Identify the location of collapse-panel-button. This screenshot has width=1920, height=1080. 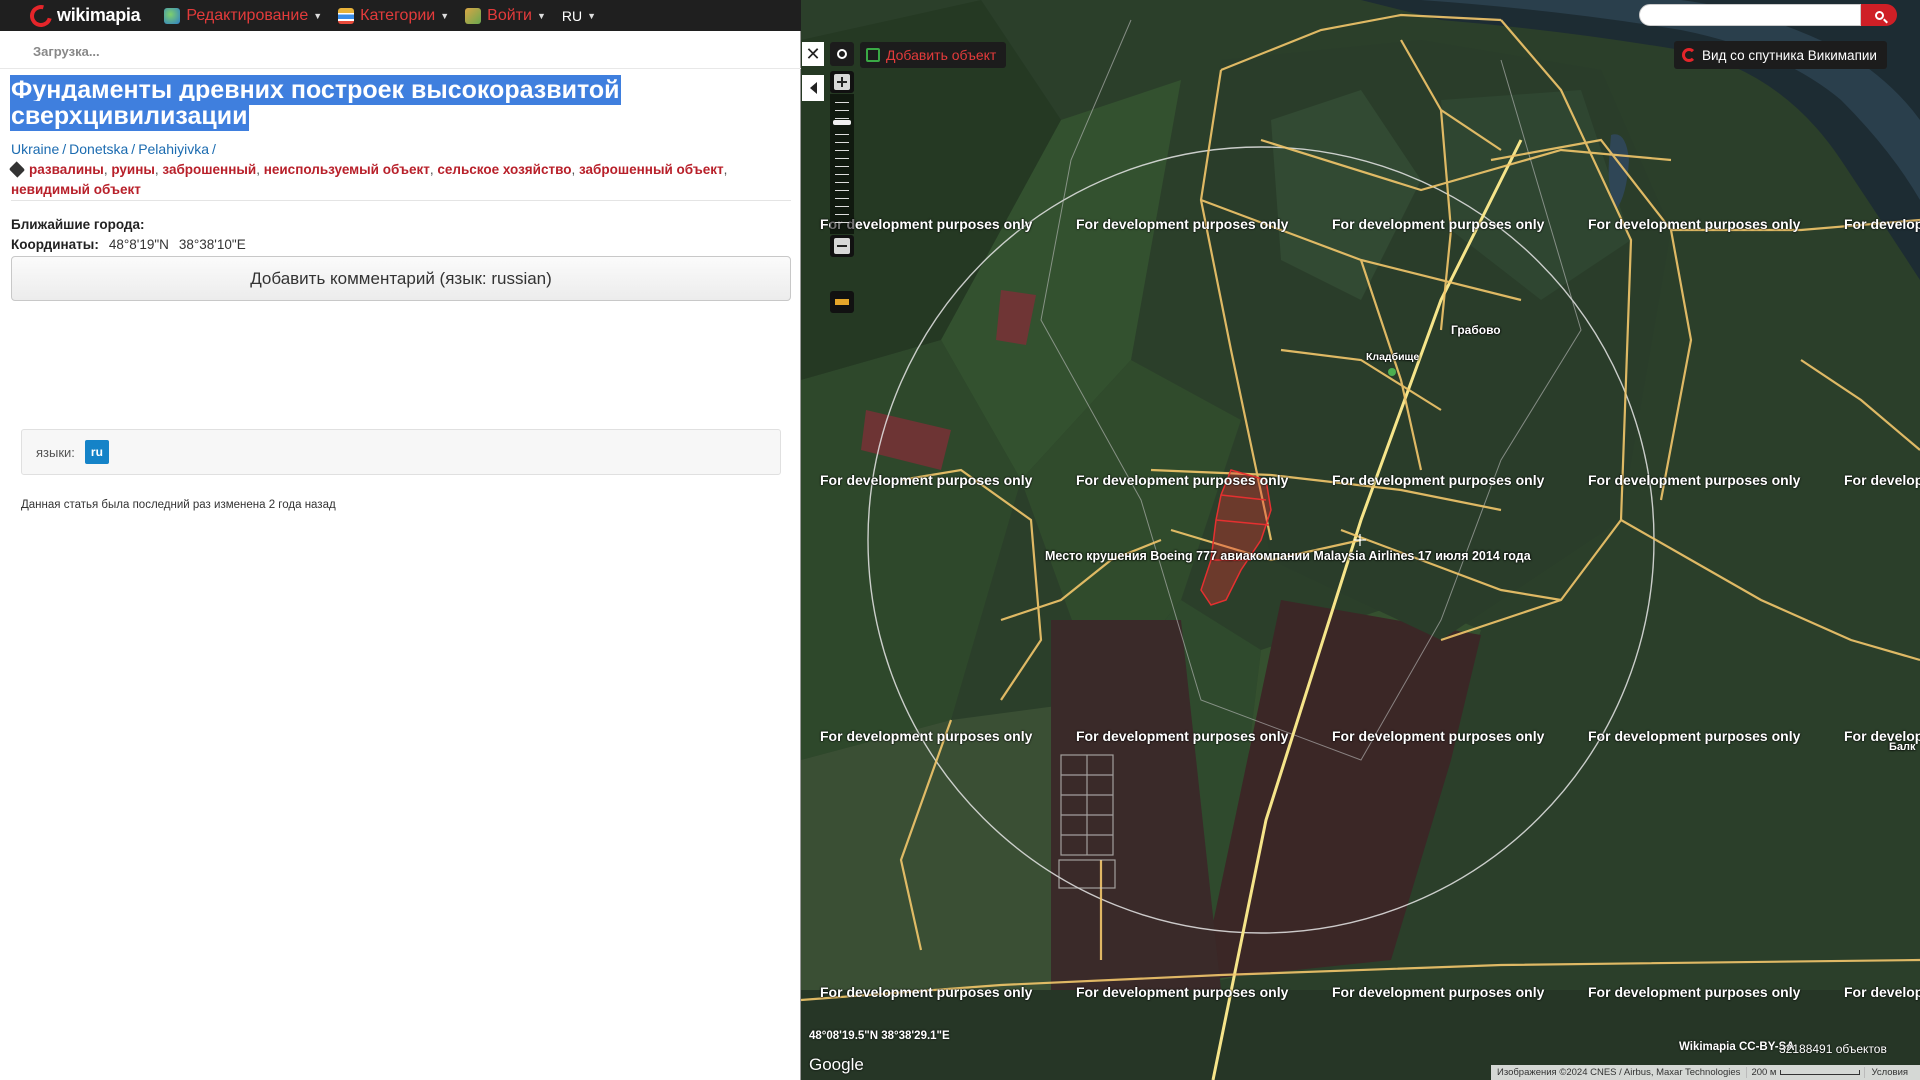
(813, 88).